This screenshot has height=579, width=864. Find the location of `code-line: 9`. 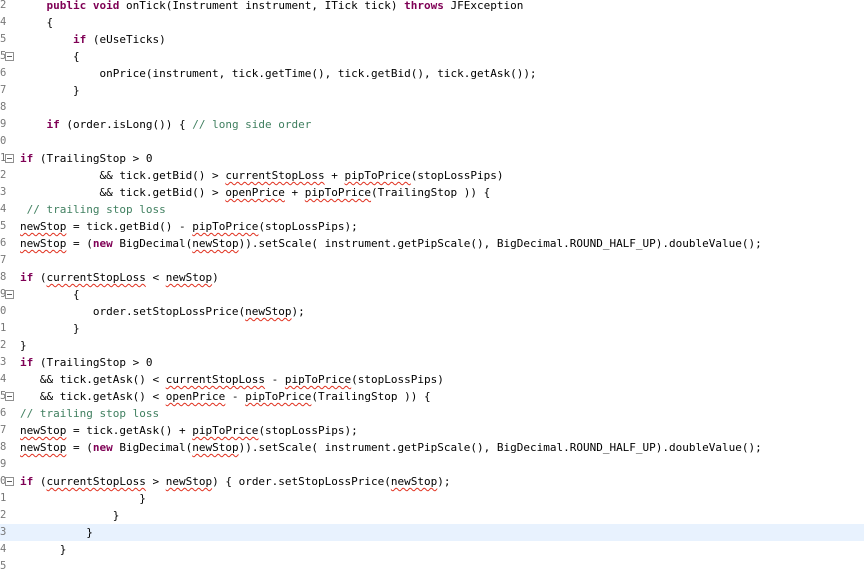

code-line: 9 is located at coordinates (432, 464).